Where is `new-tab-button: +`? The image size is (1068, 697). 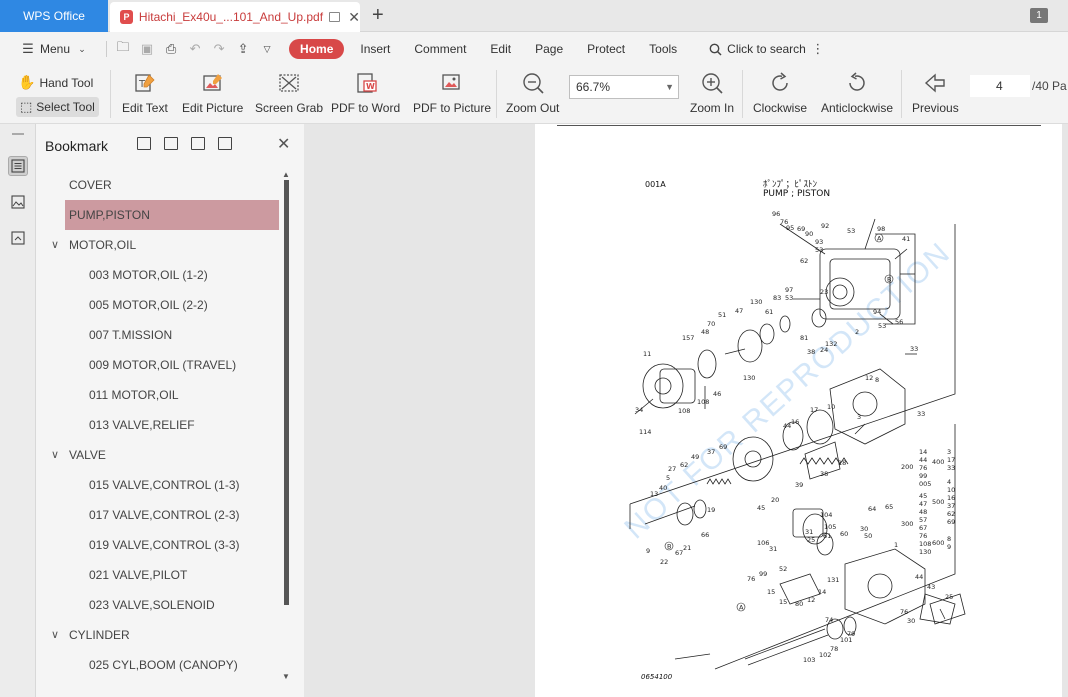
new-tab-button: + is located at coordinates (378, 15).